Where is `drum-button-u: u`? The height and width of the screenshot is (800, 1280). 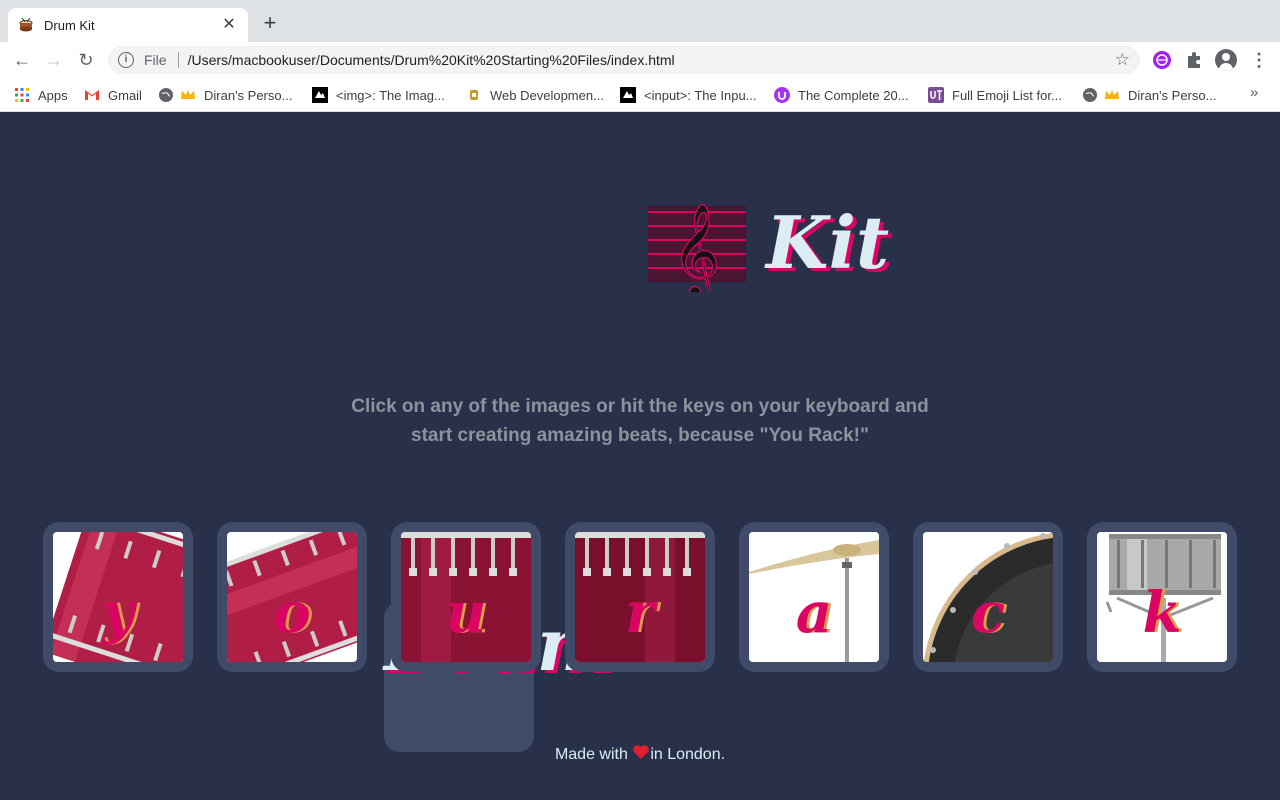
drum-button-u: u is located at coordinates (466, 597).